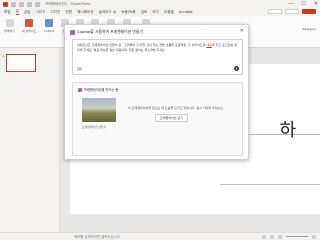 The image size is (320, 240). What do you see at coordinates (309, 11) in the screenshot?
I see `share-button` at bounding box center [309, 11].